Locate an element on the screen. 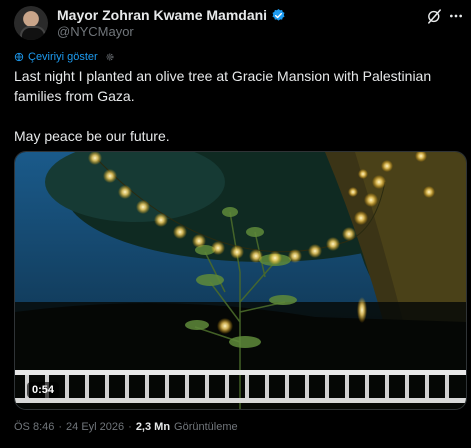 The height and width of the screenshot is (448, 471). translate-row: Çeviriyi göster is located at coordinates (64, 57).